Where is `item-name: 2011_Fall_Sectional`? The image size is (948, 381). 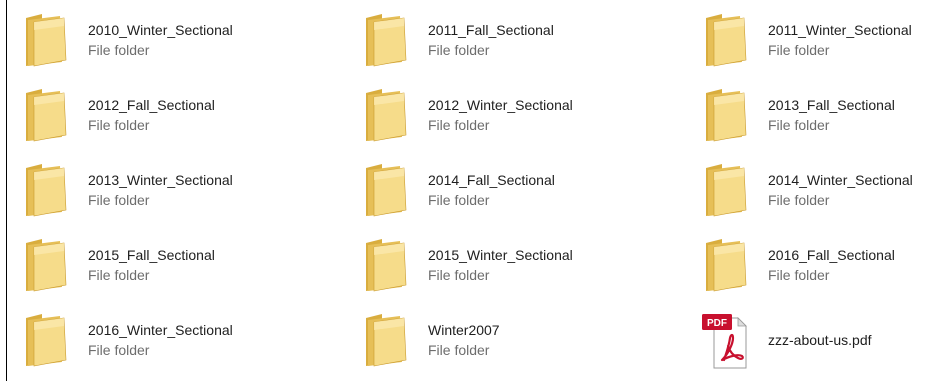 item-name: 2011_Fall_Sectional is located at coordinates (491, 30).